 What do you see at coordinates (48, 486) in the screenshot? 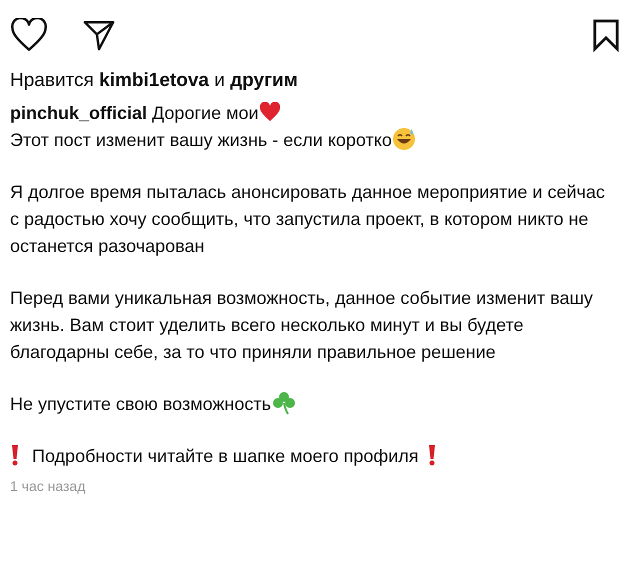
I see `timestamp: 1 час назад` at bounding box center [48, 486].